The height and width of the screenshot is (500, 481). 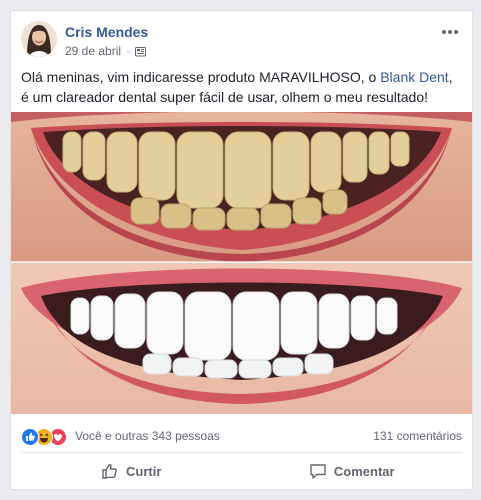 I want to click on thumbs-up-icon, so click(x=109, y=471).